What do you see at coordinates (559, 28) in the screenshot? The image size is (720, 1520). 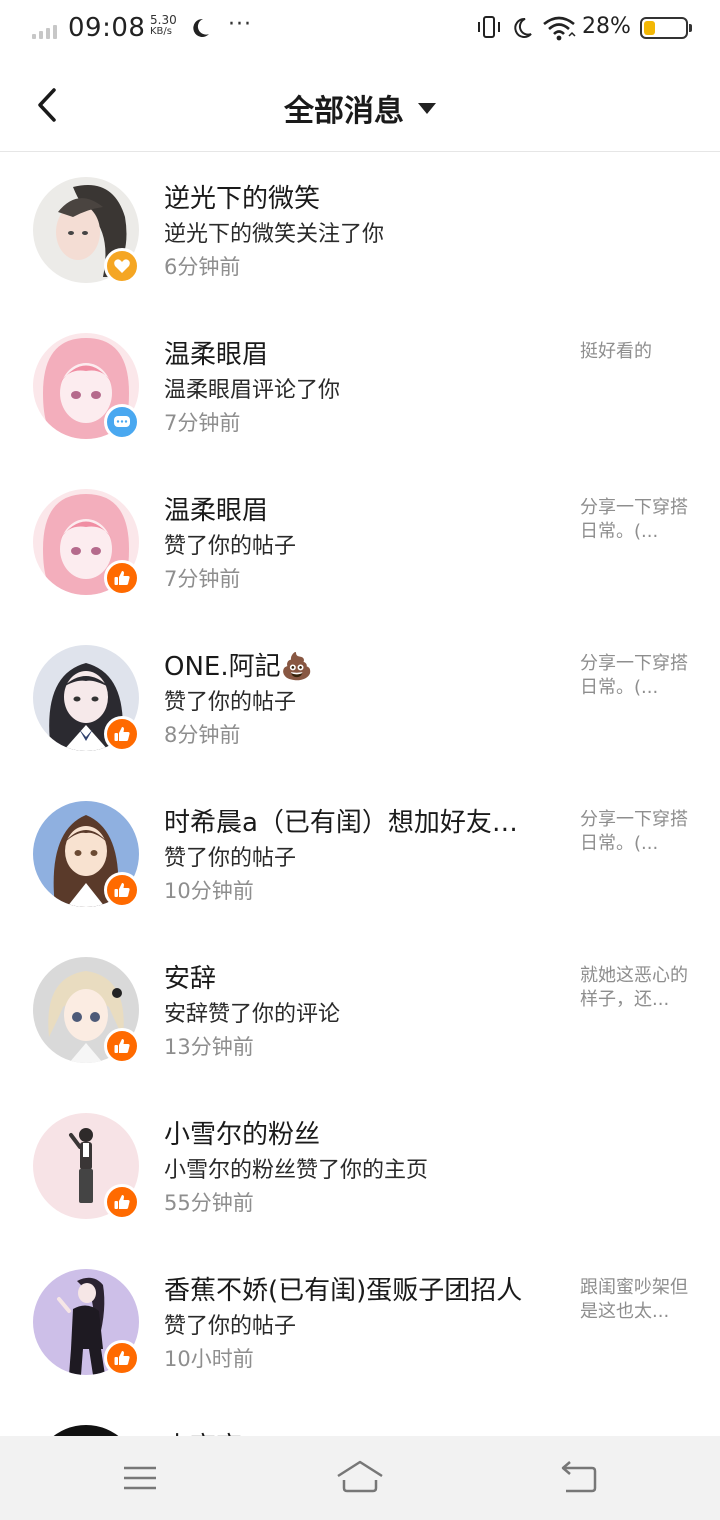 I see `wifi-icon` at bounding box center [559, 28].